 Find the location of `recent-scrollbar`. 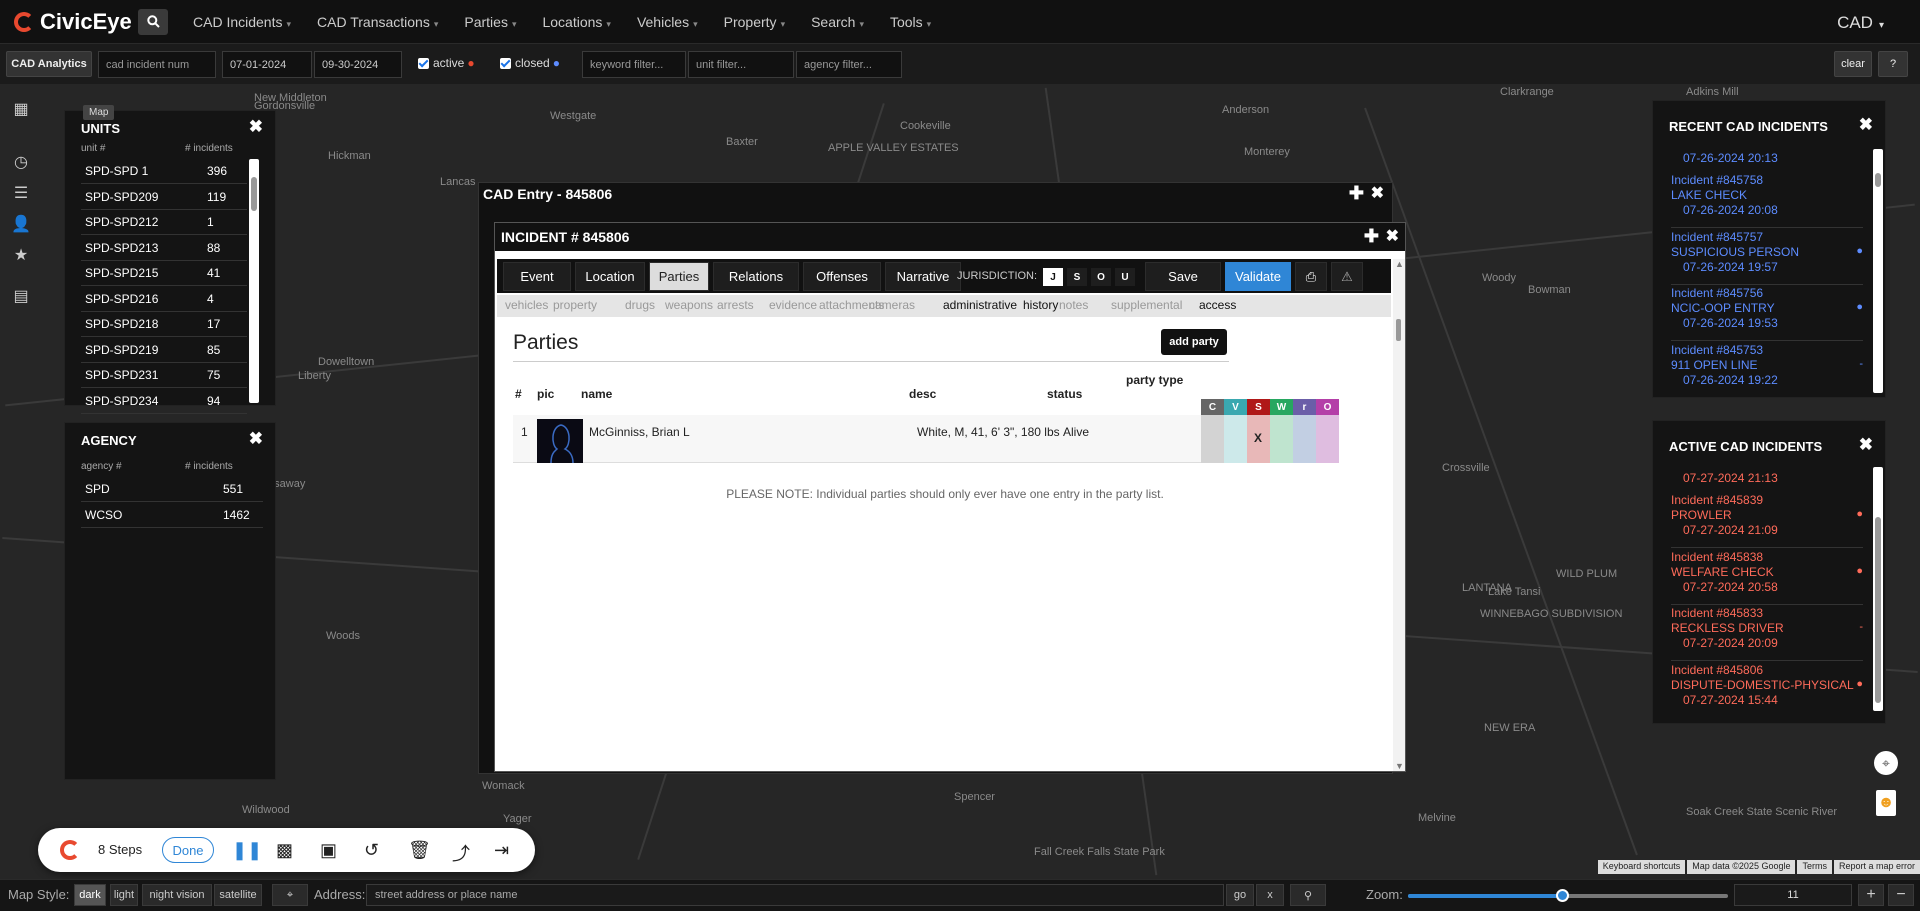

recent-scrollbar is located at coordinates (1878, 271).